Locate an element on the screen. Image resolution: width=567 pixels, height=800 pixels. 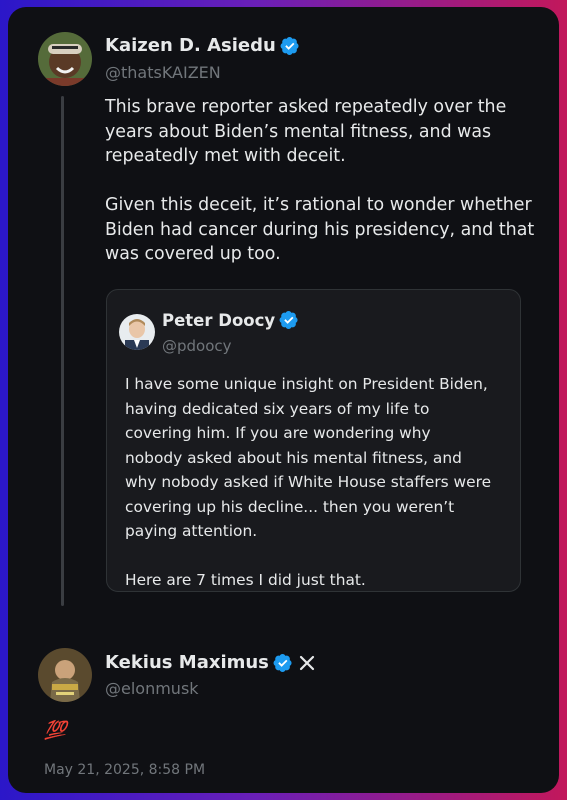
quoted-author-name: Peter Doocy is located at coordinates (230, 320).